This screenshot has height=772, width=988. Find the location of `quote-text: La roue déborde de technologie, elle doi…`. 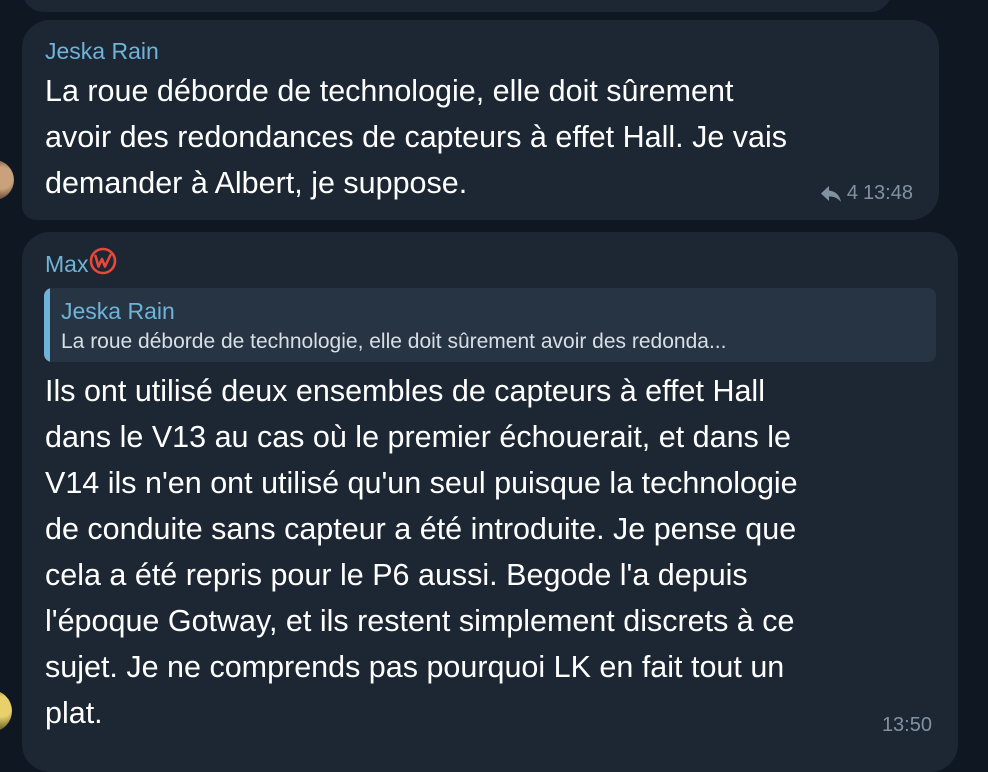

quote-text: La roue déborde de technologie, elle doi… is located at coordinates (394, 341).